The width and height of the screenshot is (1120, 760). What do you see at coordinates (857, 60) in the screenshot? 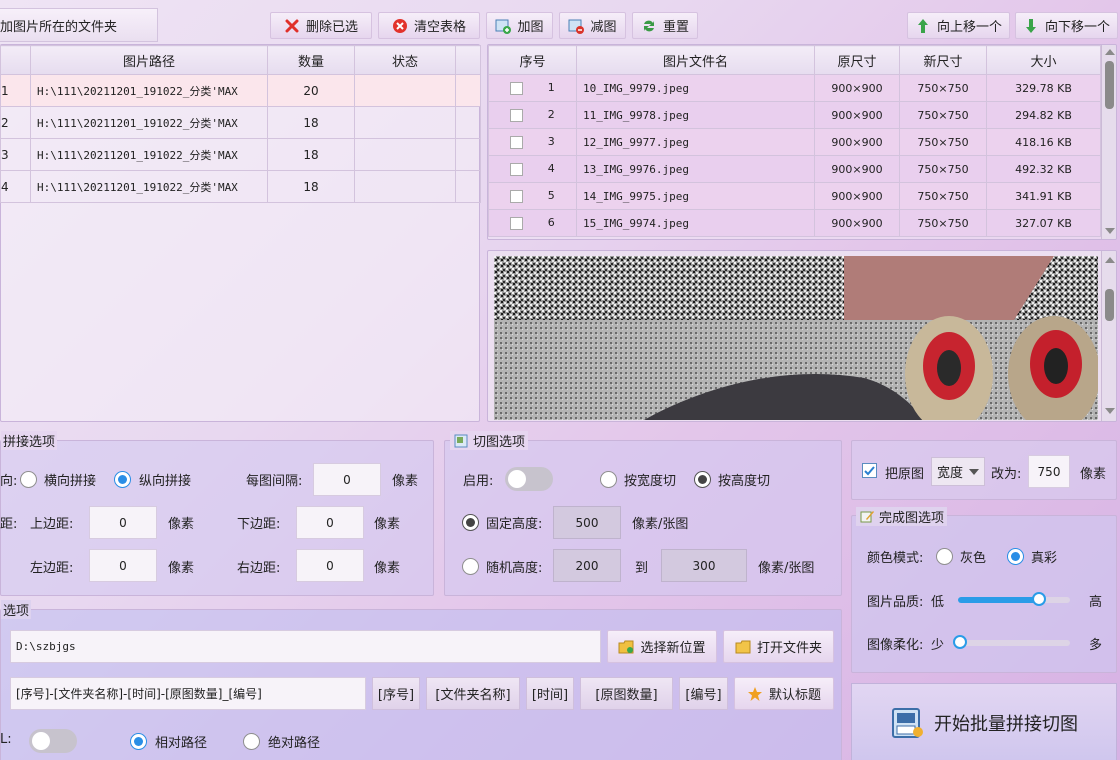
I see `col-header-orig-size: 原尺寸` at bounding box center [857, 60].